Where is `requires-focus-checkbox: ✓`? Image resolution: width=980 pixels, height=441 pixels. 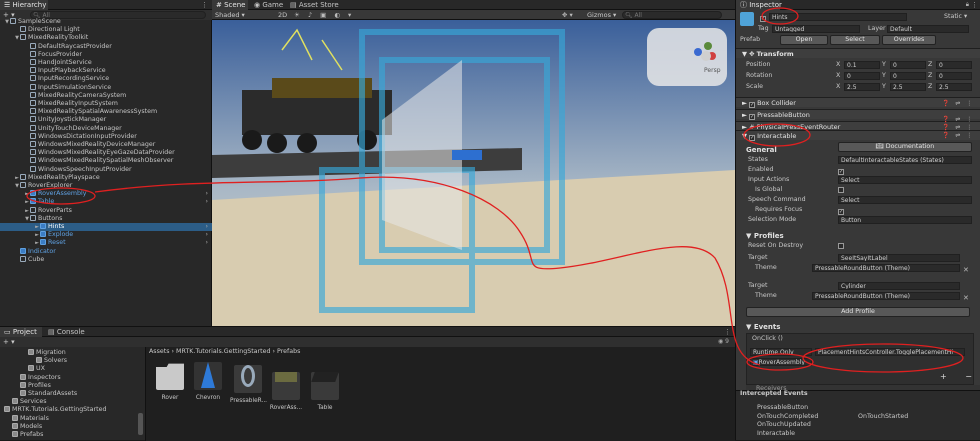
requires-focus-checkbox: ✓ is located at coordinates (842, 210).